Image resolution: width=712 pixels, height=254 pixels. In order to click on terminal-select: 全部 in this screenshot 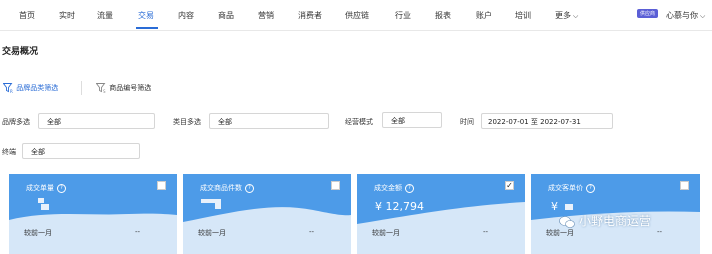, I will do `click(81, 151)`.